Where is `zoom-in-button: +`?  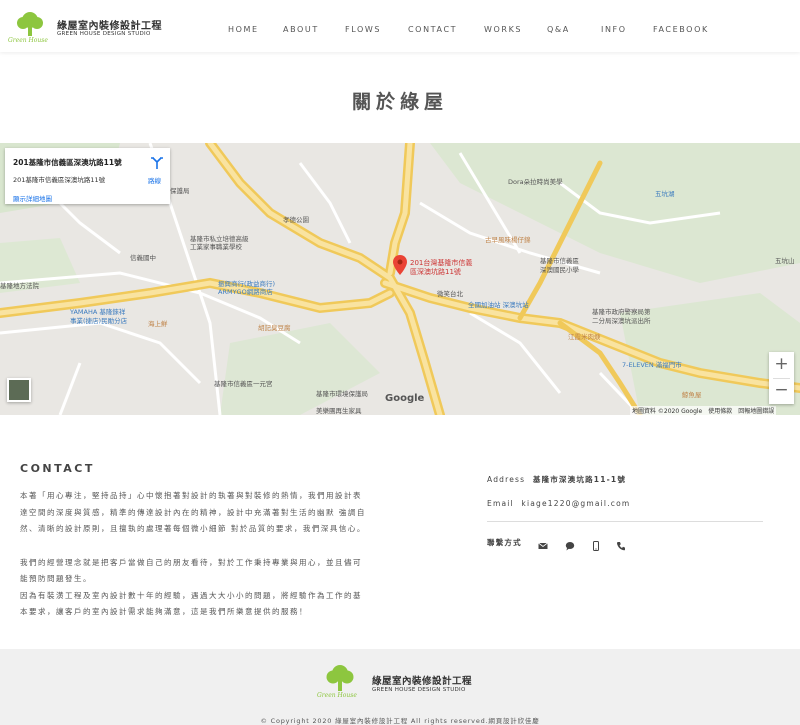
zoom-in-button: + is located at coordinates (781, 365).